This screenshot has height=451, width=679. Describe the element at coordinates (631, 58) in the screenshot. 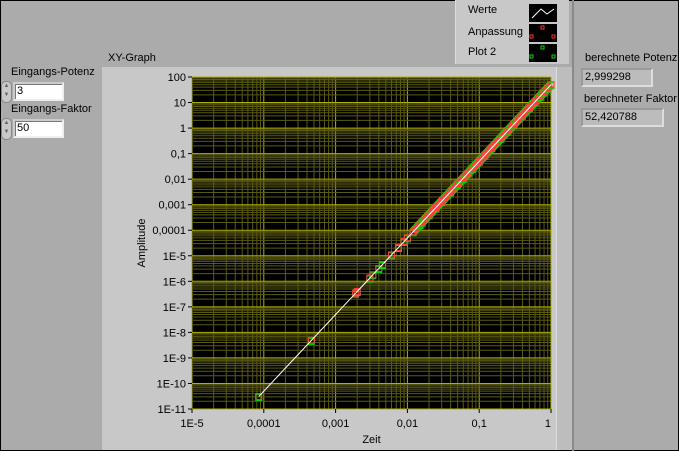

I see `calc-power-label: berechnete Potenz` at that location.